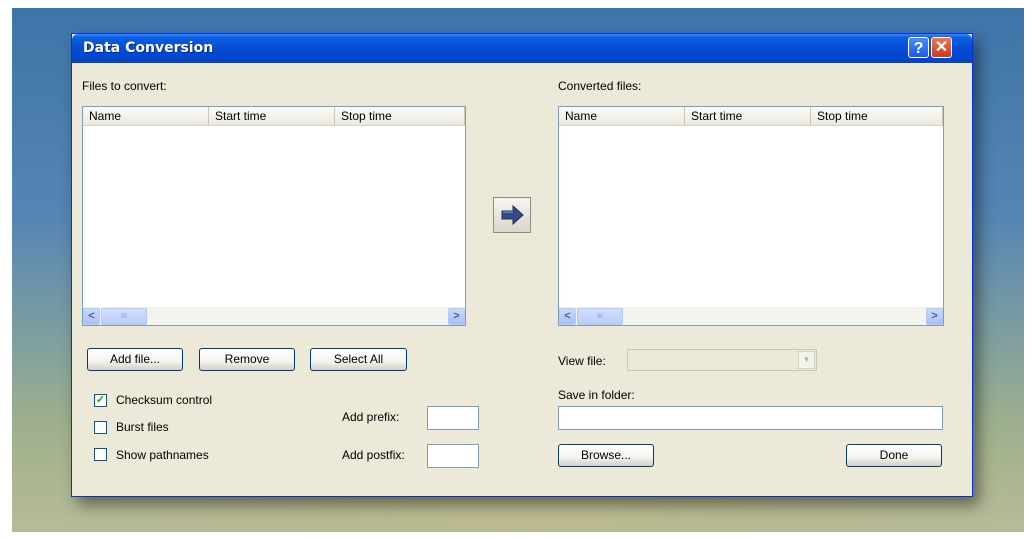  I want to click on done-button: Done, so click(894, 455).